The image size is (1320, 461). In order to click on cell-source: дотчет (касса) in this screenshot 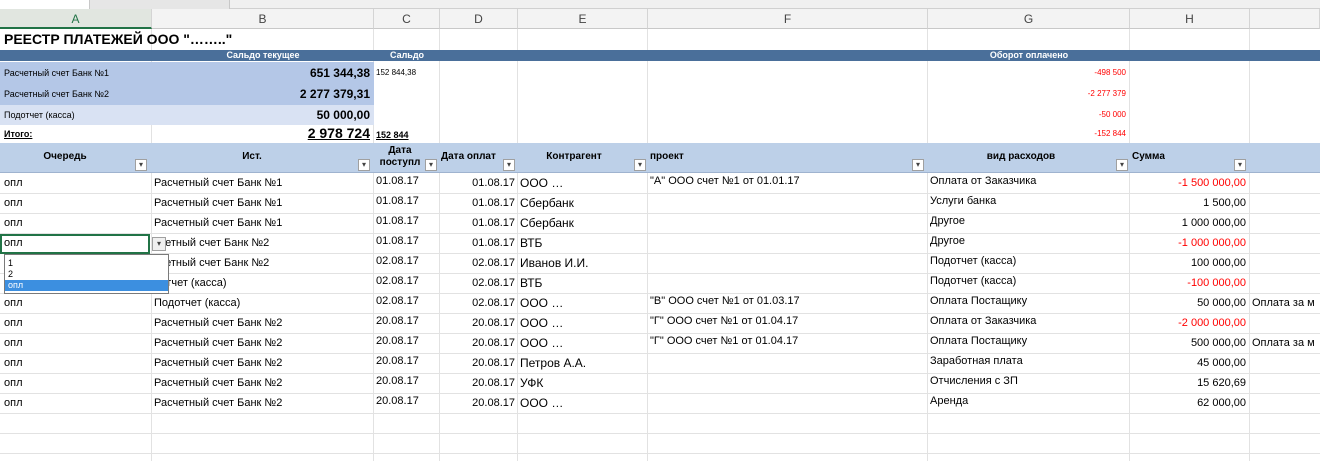, I will do `click(262, 283)`.